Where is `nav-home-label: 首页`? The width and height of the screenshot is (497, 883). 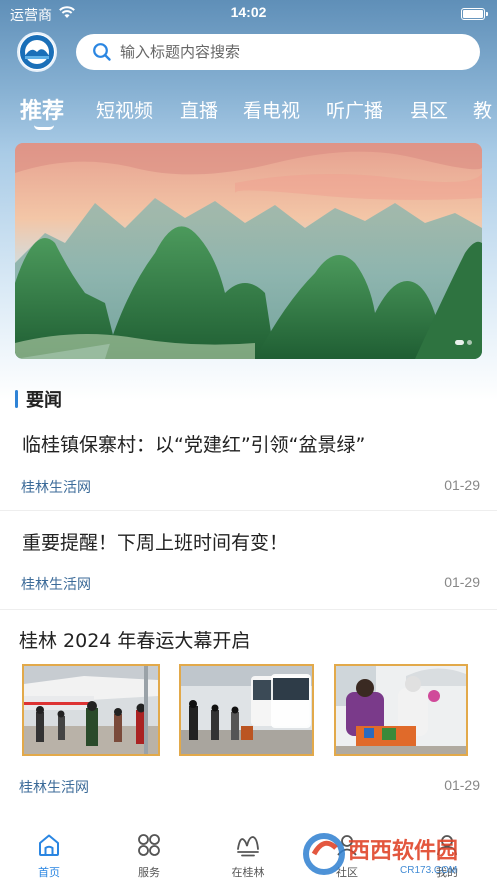
nav-home-label: 首页 is located at coordinates (49, 872).